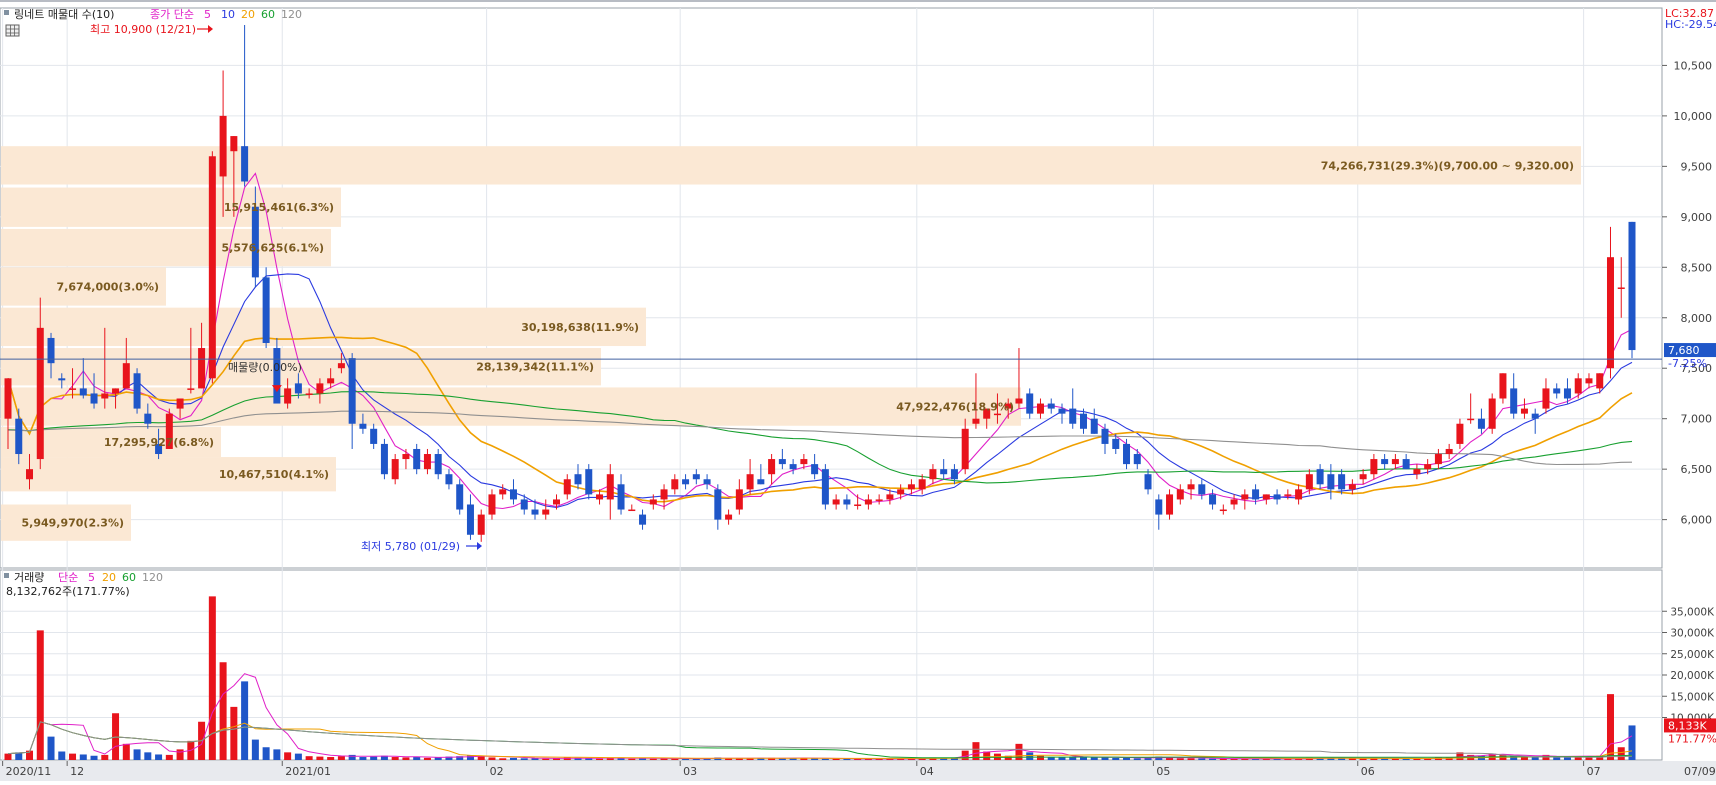  What do you see at coordinates (955, 407) in the screenshot?
I see `volume-profile-label: 47,922,476(18.9%)` at bounding box center [955, 407].